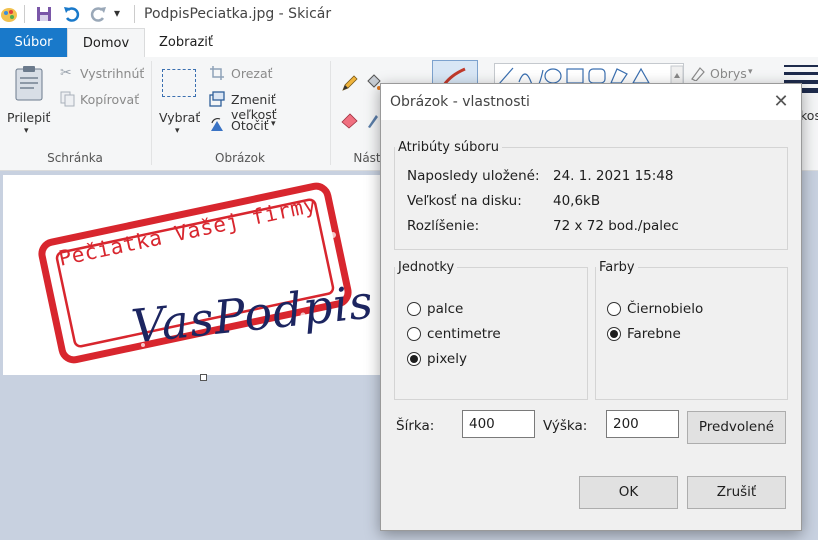 The height and width of the screenshot is (540, 818). What do you see at coordinates (628, 492) in the screenshot?
I see `ok-button: OK` at bounding box center [628, 492].